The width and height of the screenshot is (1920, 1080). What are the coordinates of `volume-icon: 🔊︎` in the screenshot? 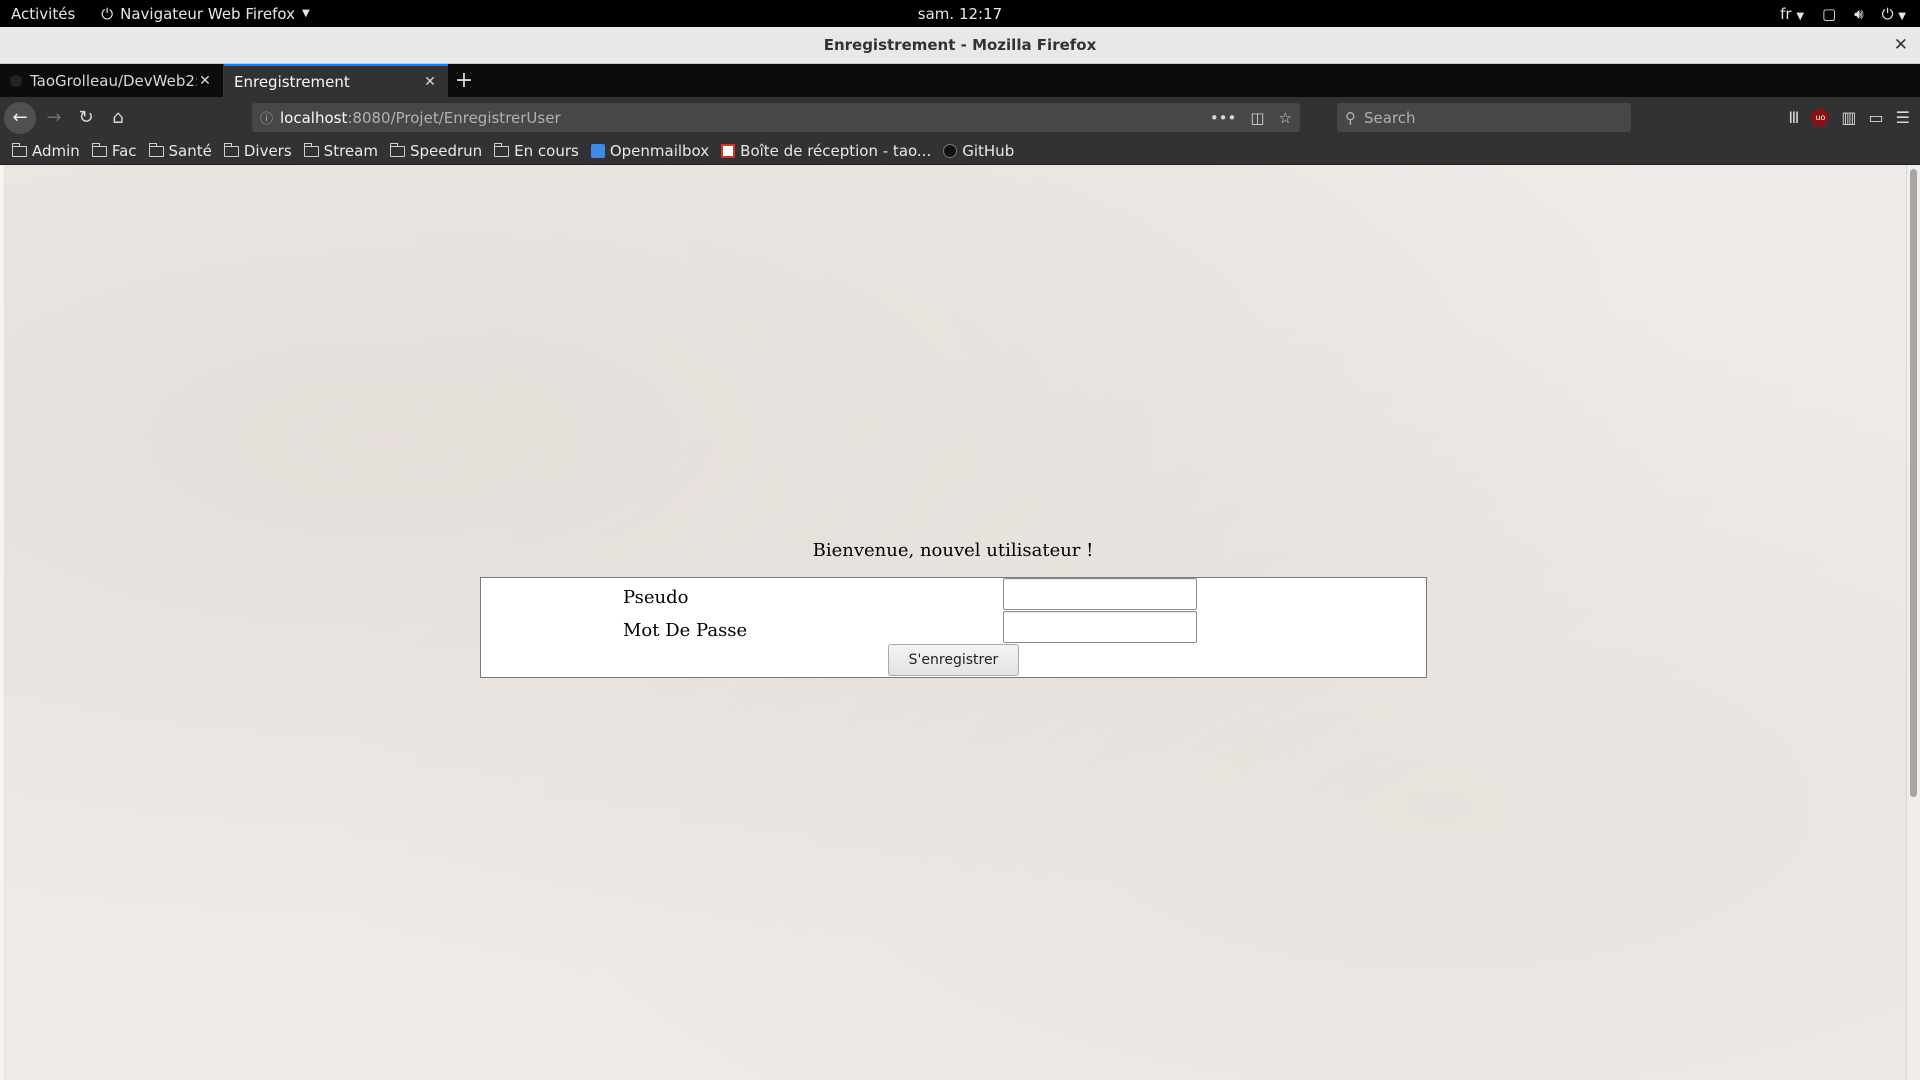 It's located at (1858, 14).